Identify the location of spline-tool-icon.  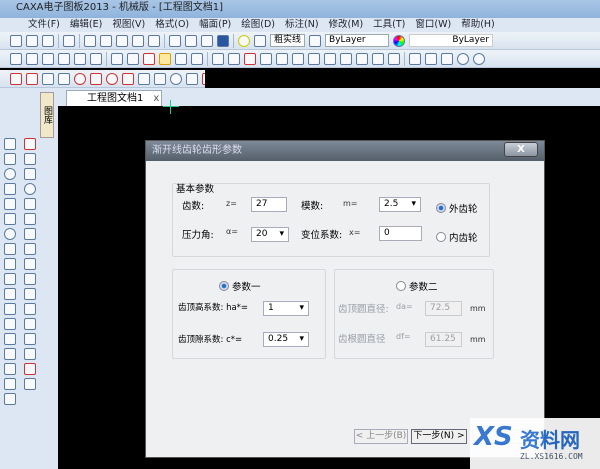
(10, 204).